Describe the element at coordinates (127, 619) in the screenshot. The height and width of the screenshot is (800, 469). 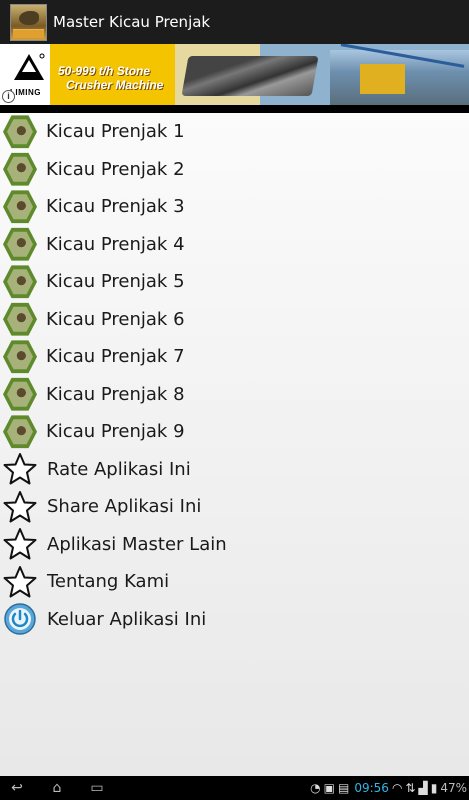
I see `menu-item-label: Keluar Aplikasi Ini` at that location.